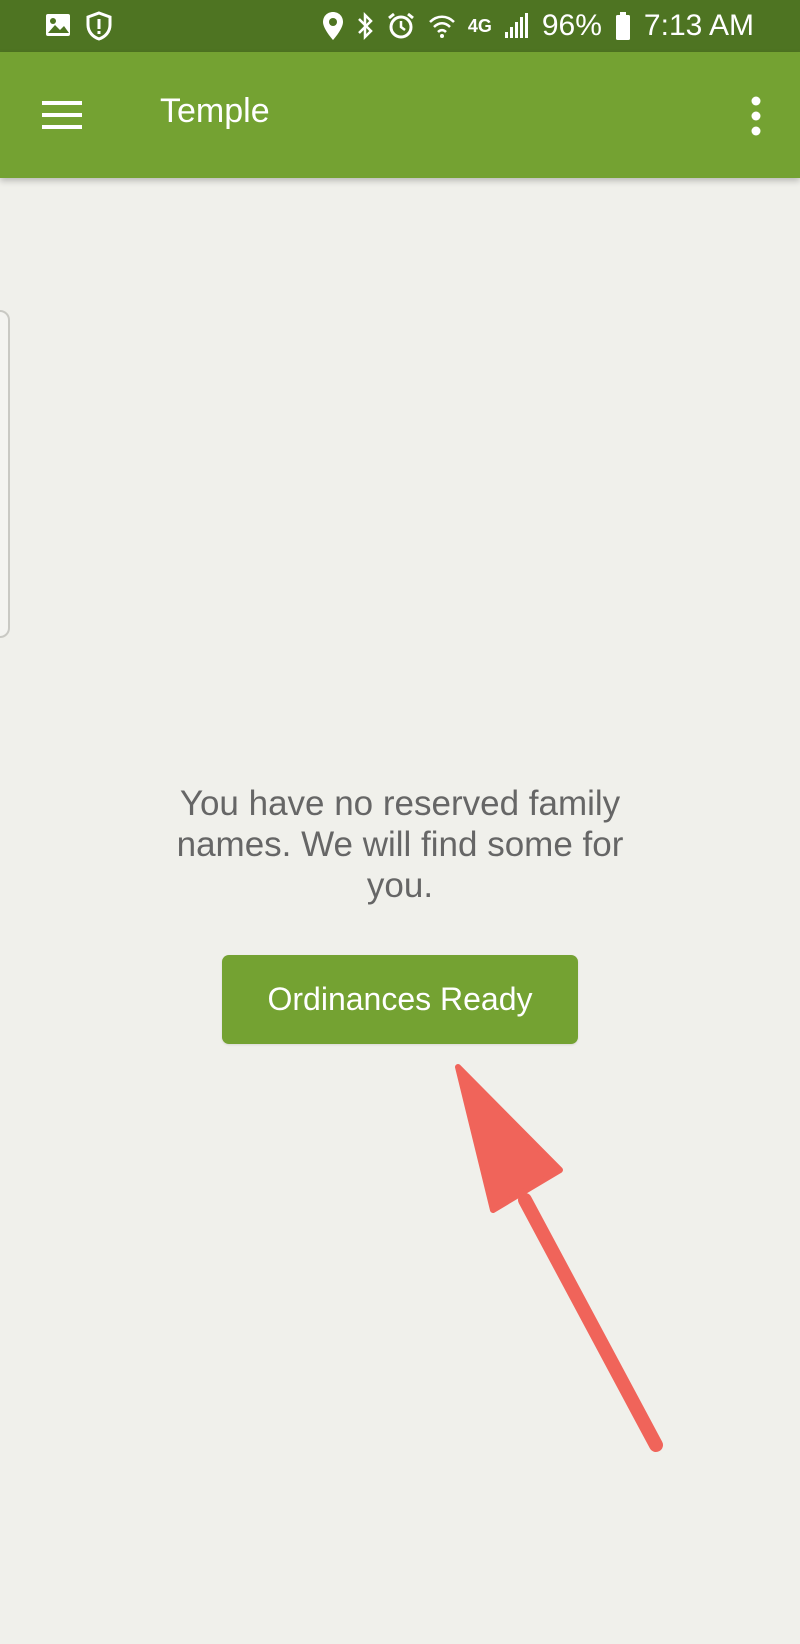  What do you see at coordinates (58, 25) in the screenshot?
I see `image-icon` at bounding box center [58, 25].